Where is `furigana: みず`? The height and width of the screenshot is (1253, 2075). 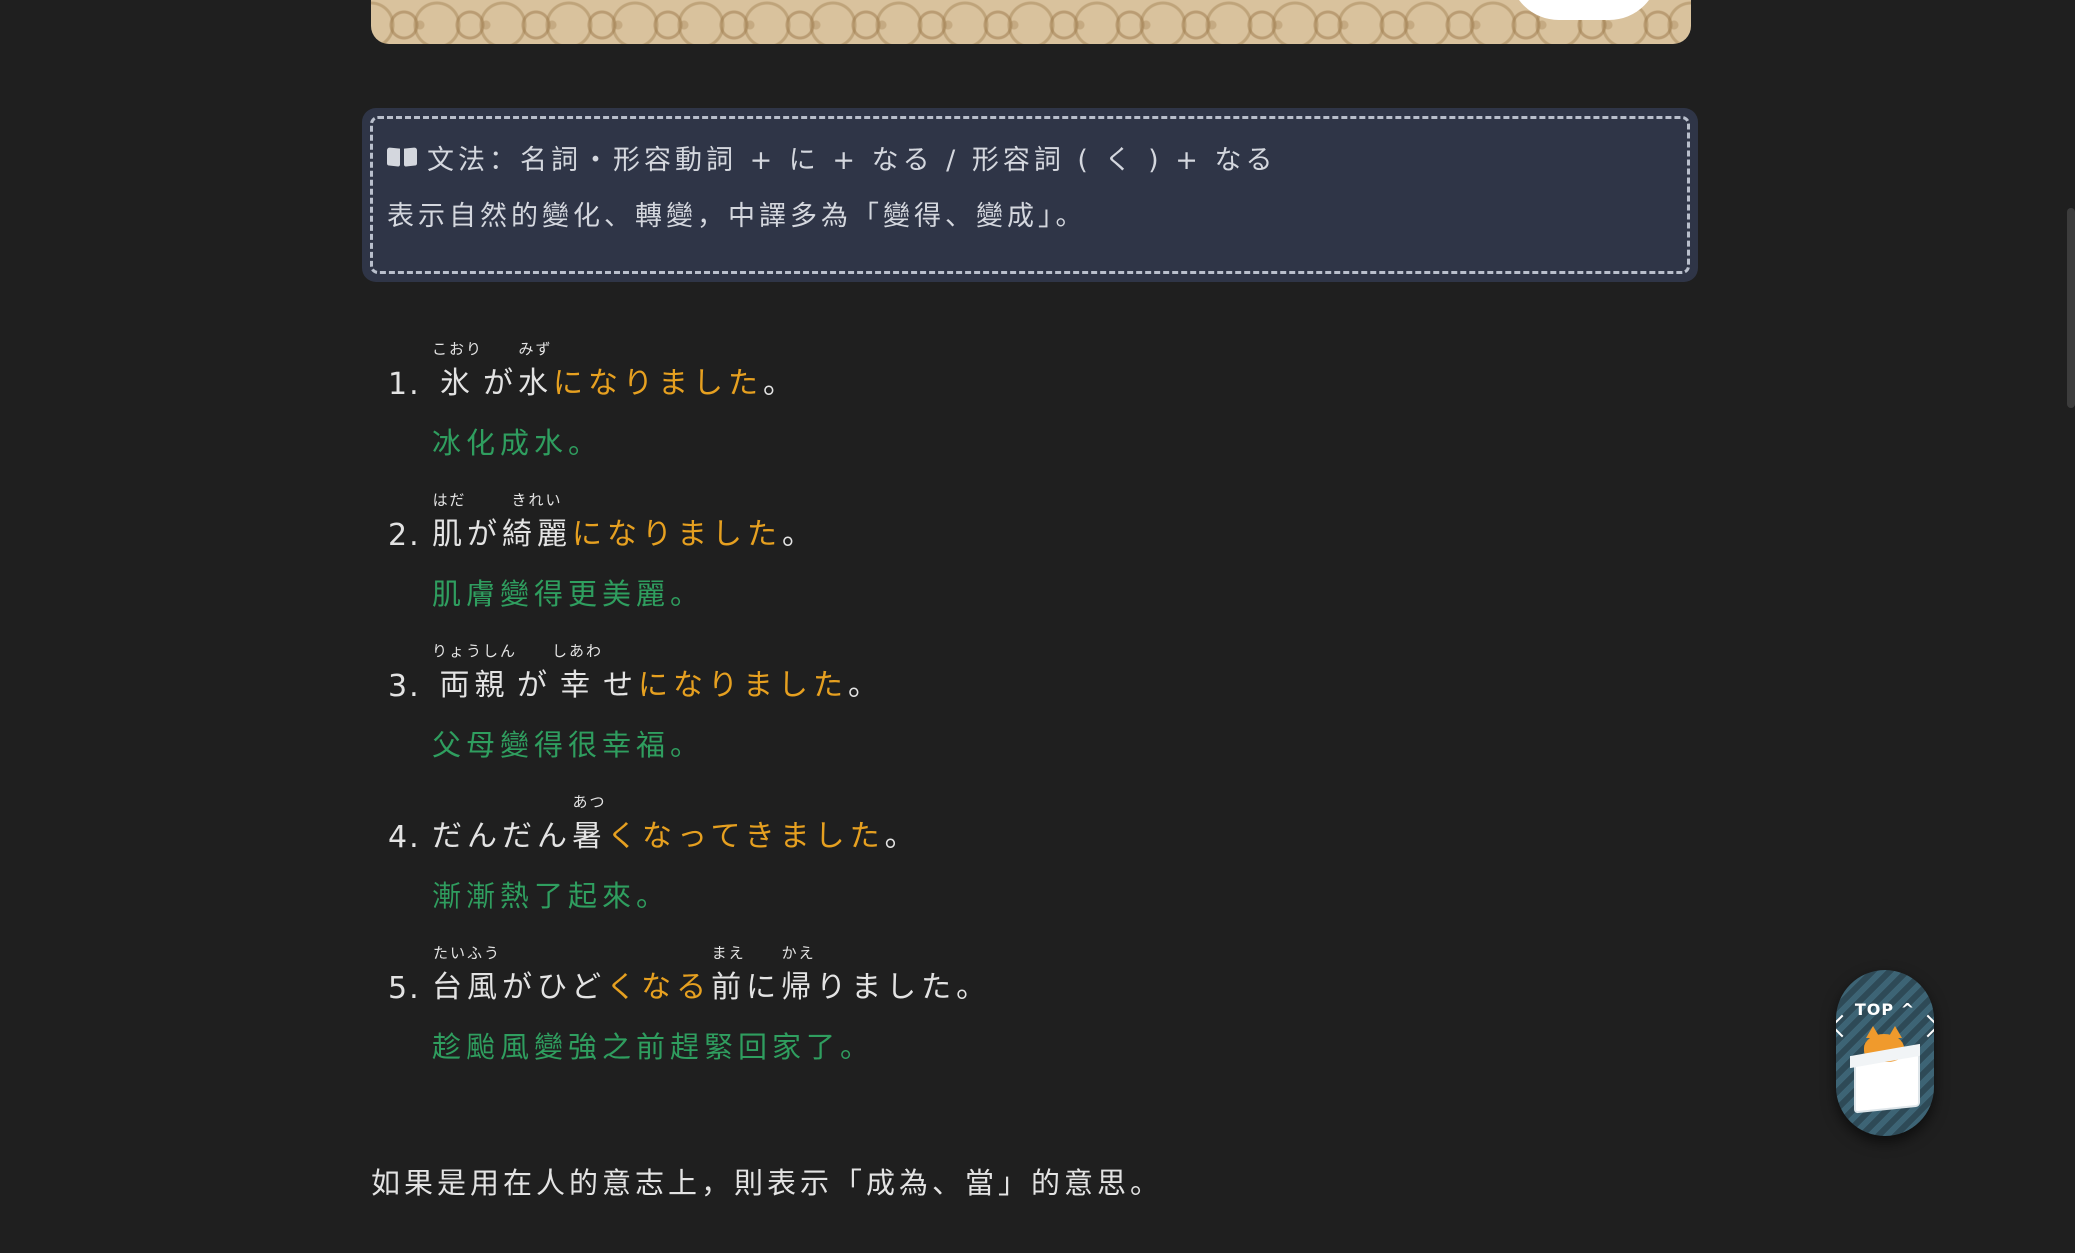
furigana: みず is located at coordinates (535, 349).